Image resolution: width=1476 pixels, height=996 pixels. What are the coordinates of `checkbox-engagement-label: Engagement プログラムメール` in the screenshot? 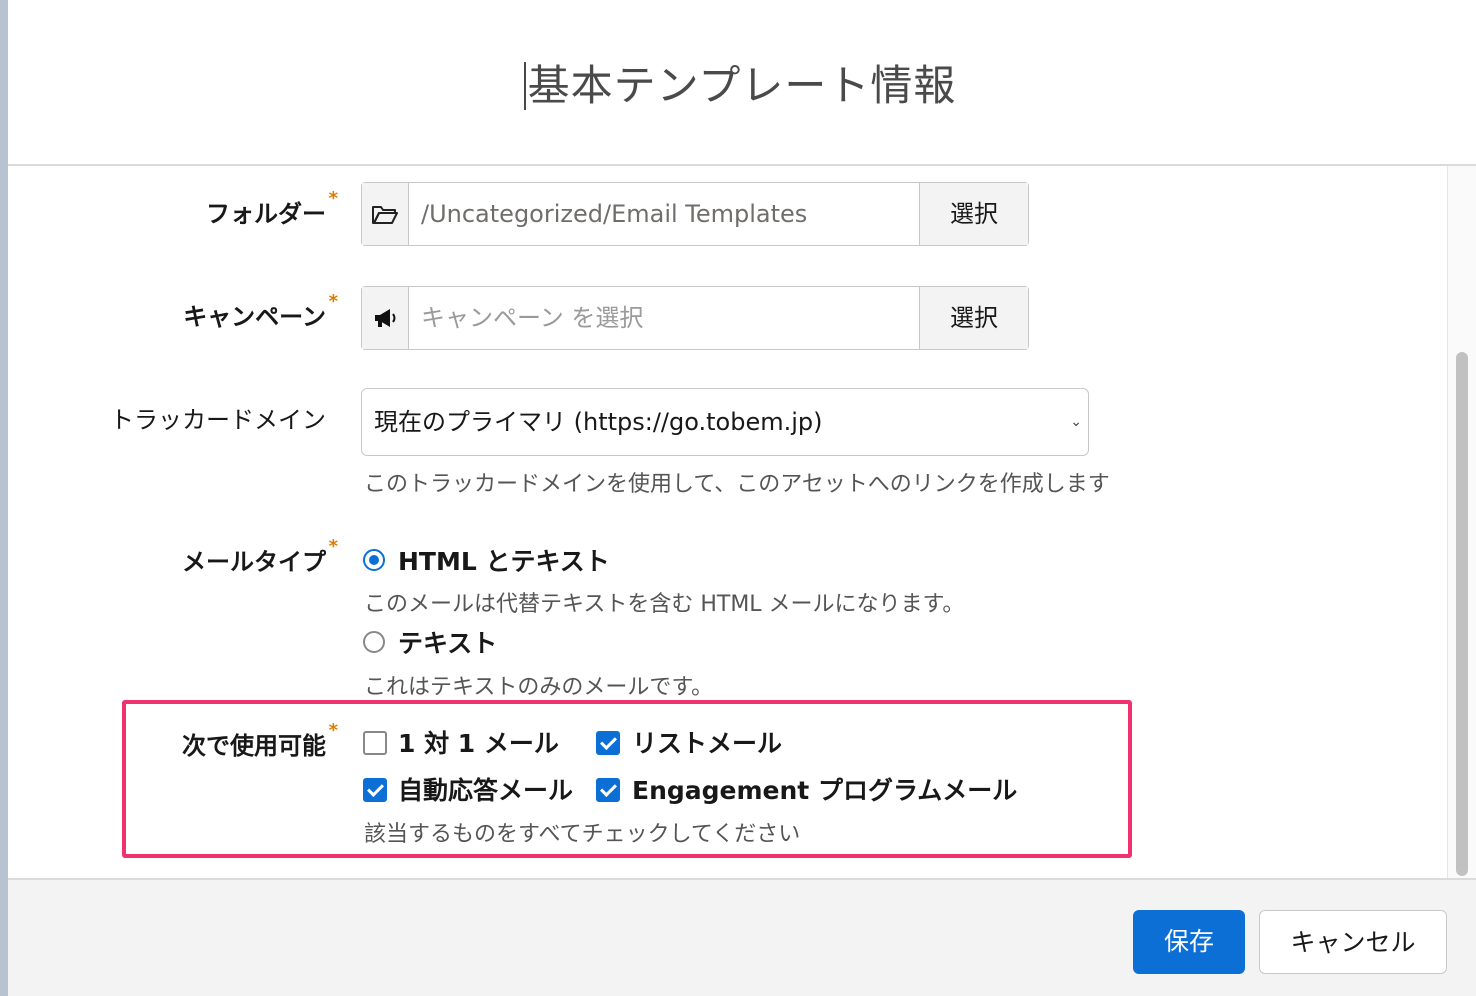 It's located at (824, 789).